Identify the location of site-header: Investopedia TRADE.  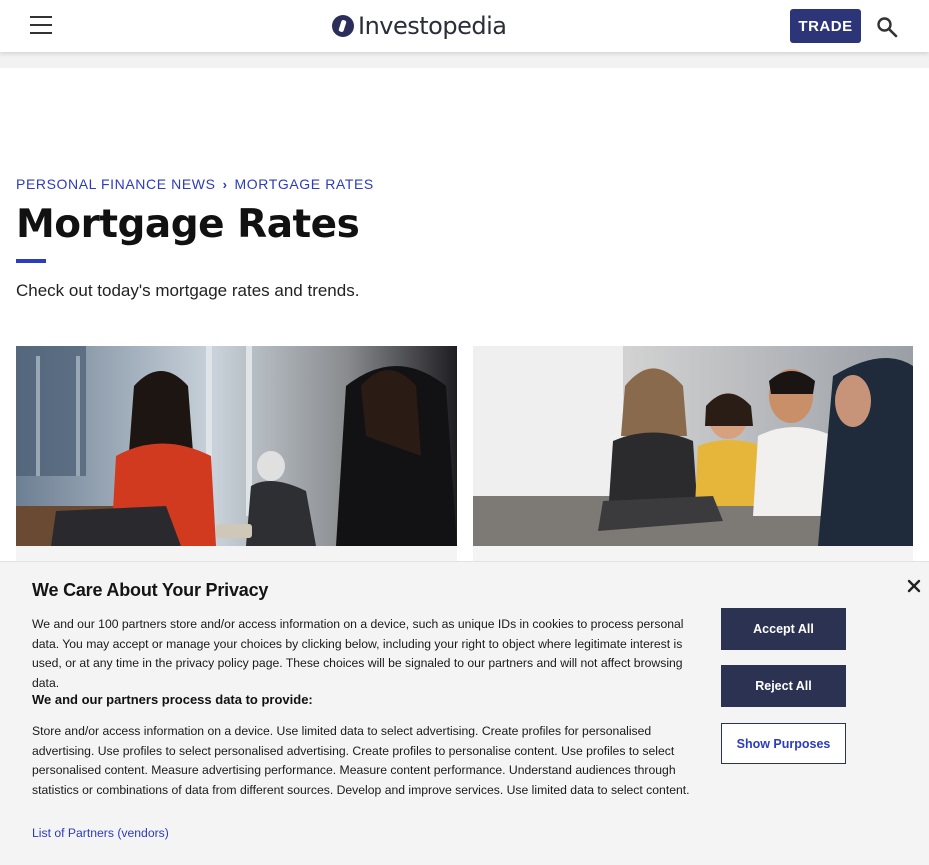
(464, 26).